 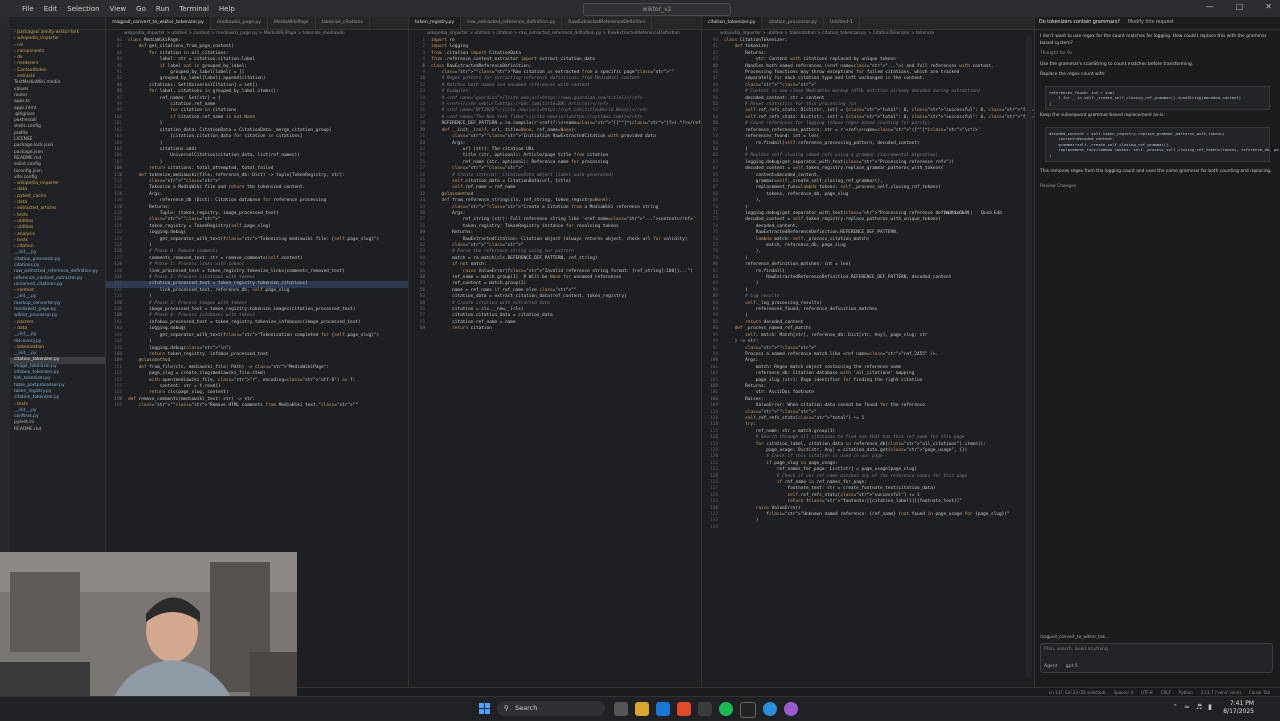 What do you see at coordinates (1210, 6) in the screenshot?
I see `minimize-icon: —` at bounding box center [1210, 6].